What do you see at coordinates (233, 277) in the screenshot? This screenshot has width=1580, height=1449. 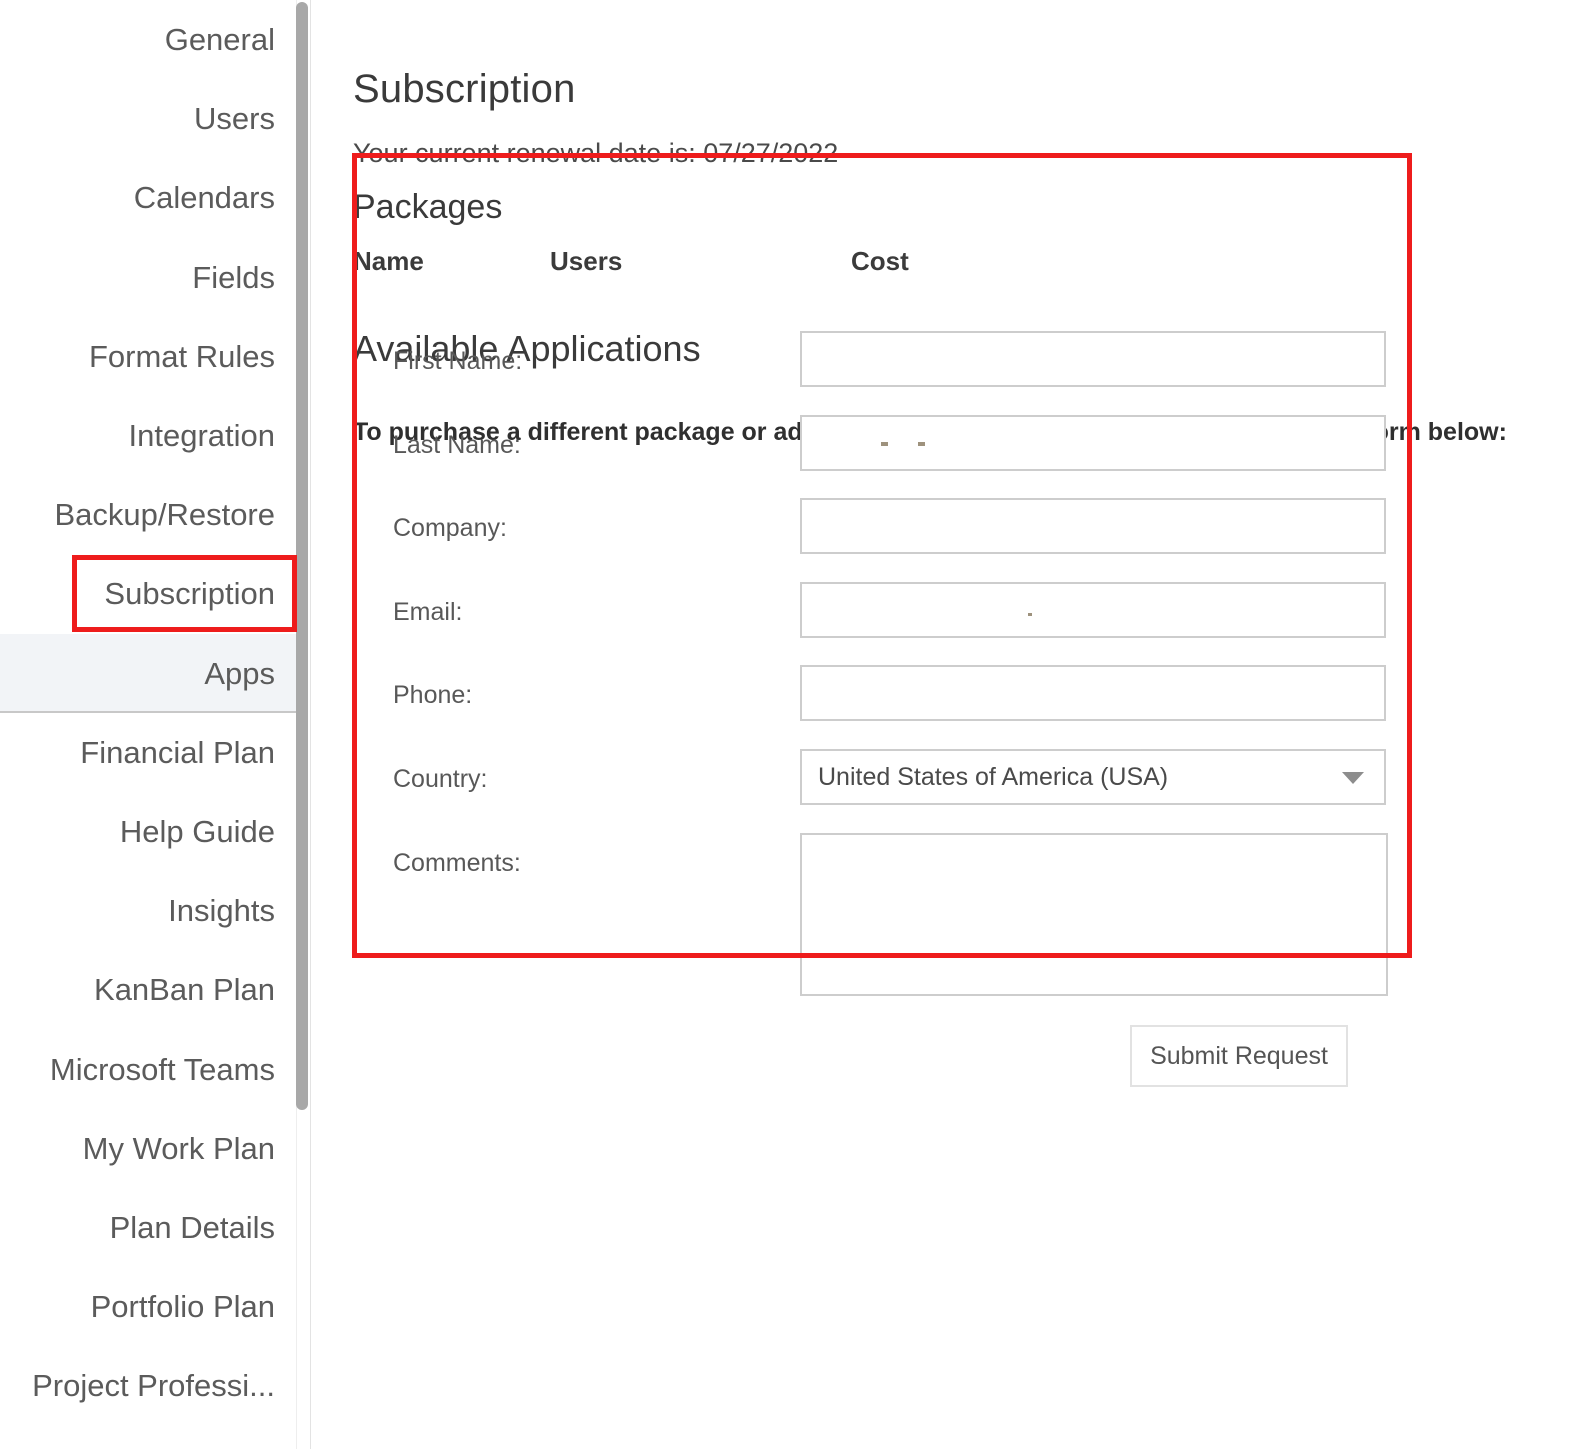 I see `sidebar-item-label: Fields` at bounding box center [233, 277].